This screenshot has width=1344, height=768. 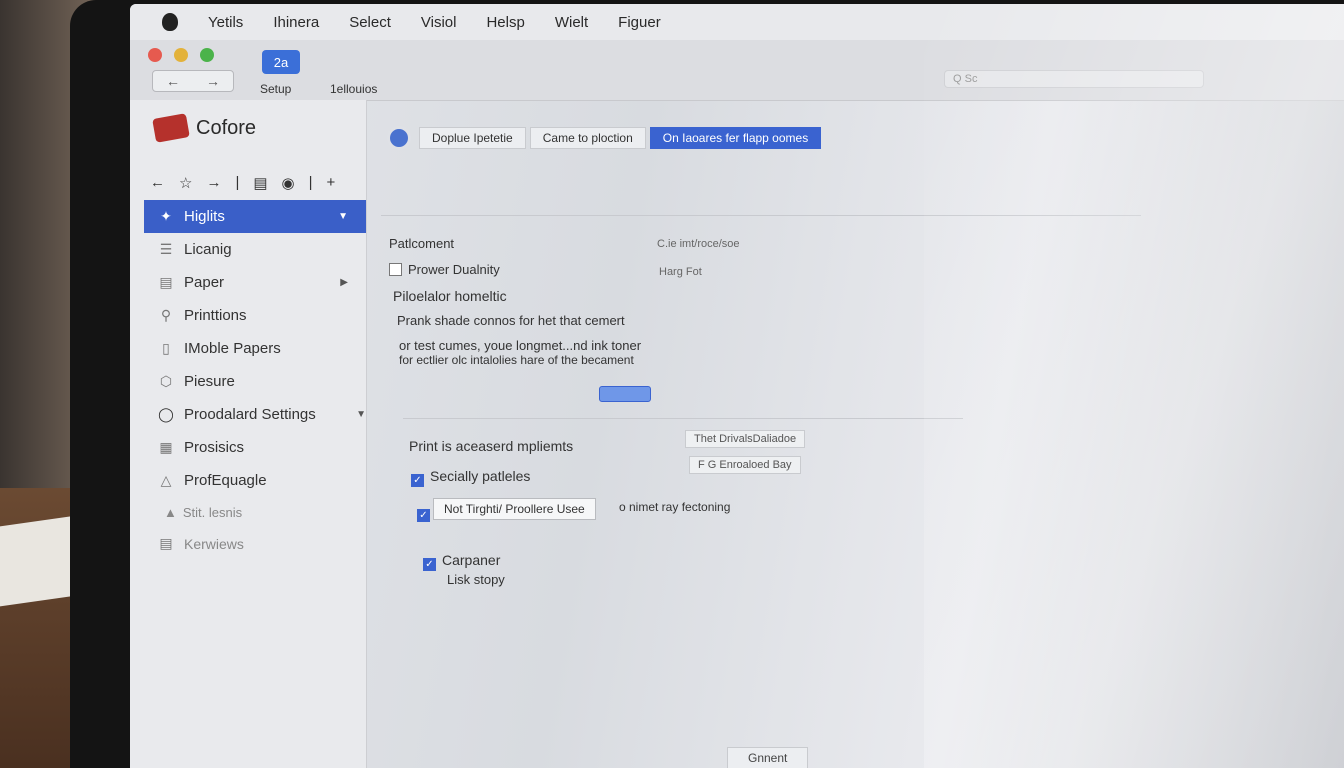 What do you see at coordinates (232, 348) in the screenshot?
I see `sidebar-item-label: IMoble Papers` at bounding box center [232, 348].